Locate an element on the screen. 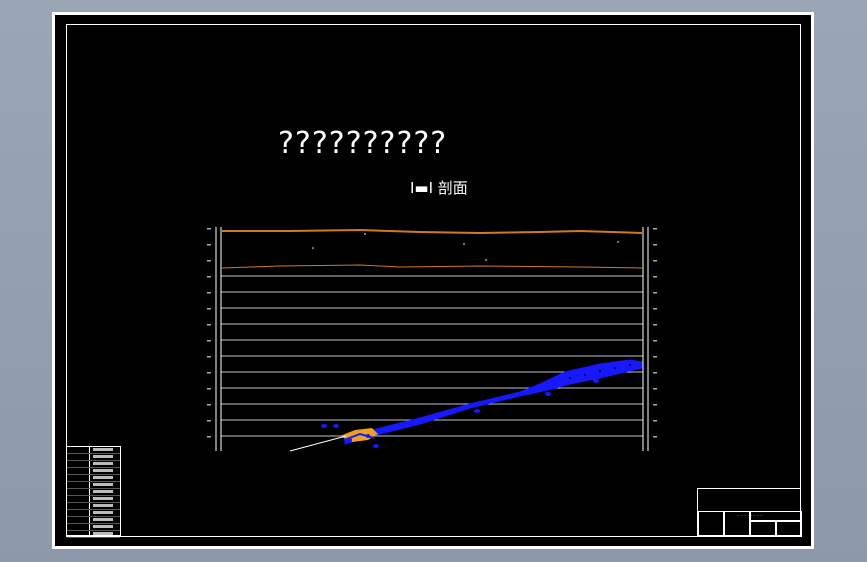 The width and height of the screenshot is (867, 562). right-tick-marks is located at coordinates (655, 333).